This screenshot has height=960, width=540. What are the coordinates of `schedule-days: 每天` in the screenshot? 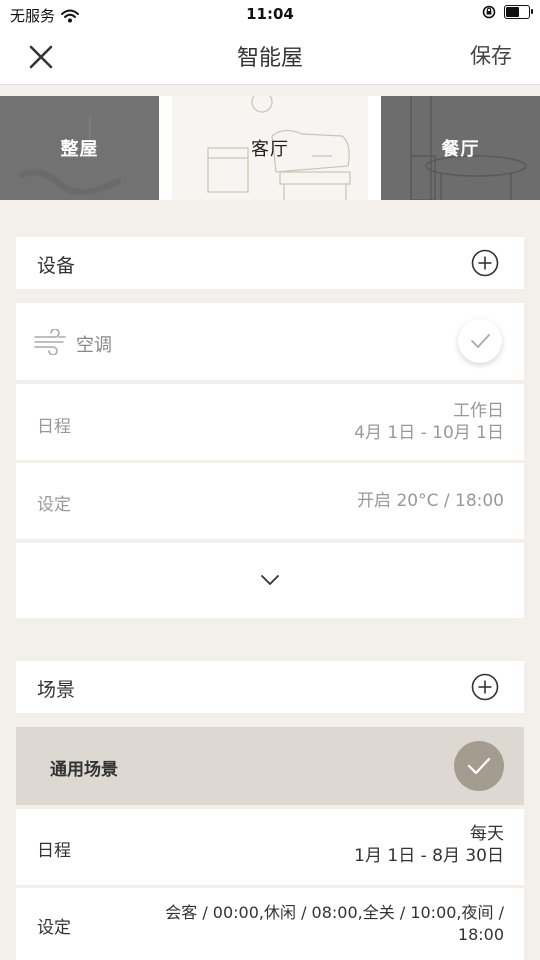 It's located at (487, 834).